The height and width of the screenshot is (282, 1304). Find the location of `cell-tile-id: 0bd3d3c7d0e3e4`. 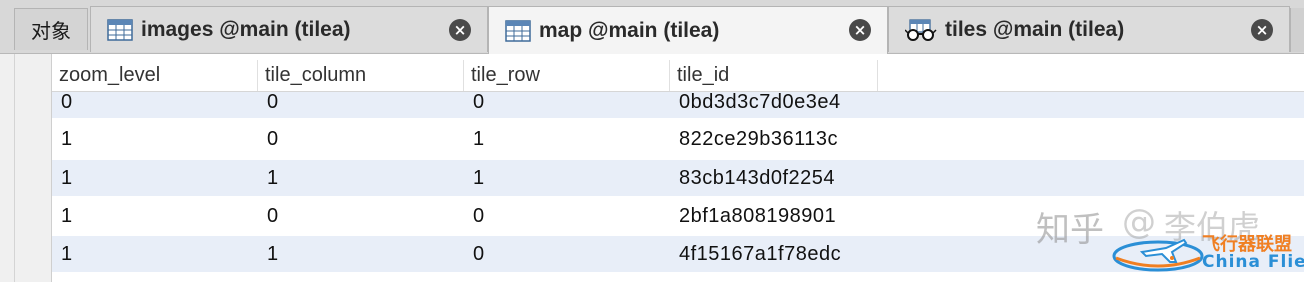

cell-tile-id: 0bd3d3c7d0e3e4 is located at coordinates (771, 102).